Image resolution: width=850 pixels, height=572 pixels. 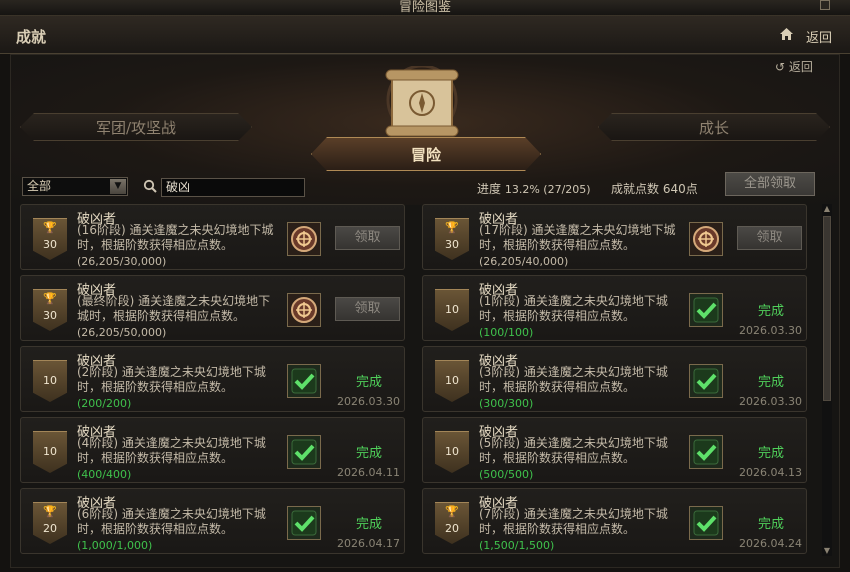 I want to click on header: 成就 返回, so click(x=425, y=35).